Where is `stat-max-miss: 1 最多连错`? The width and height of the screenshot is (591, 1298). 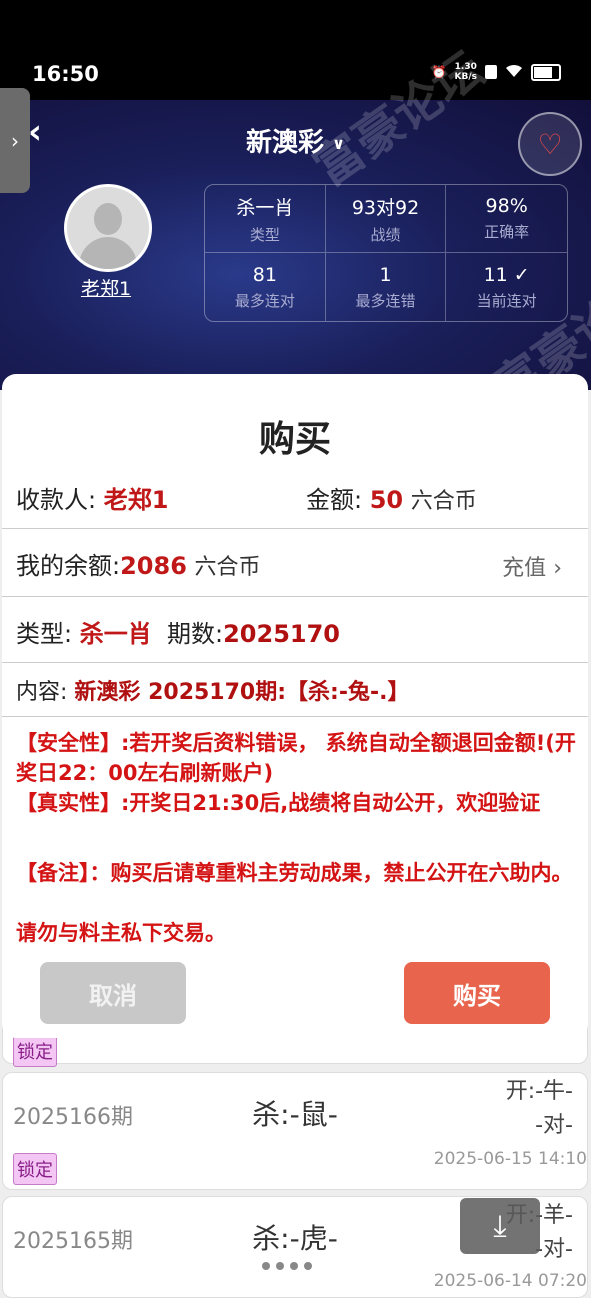
stat-max-miss: 1 最多连错 is located at coordinates (386, 287).